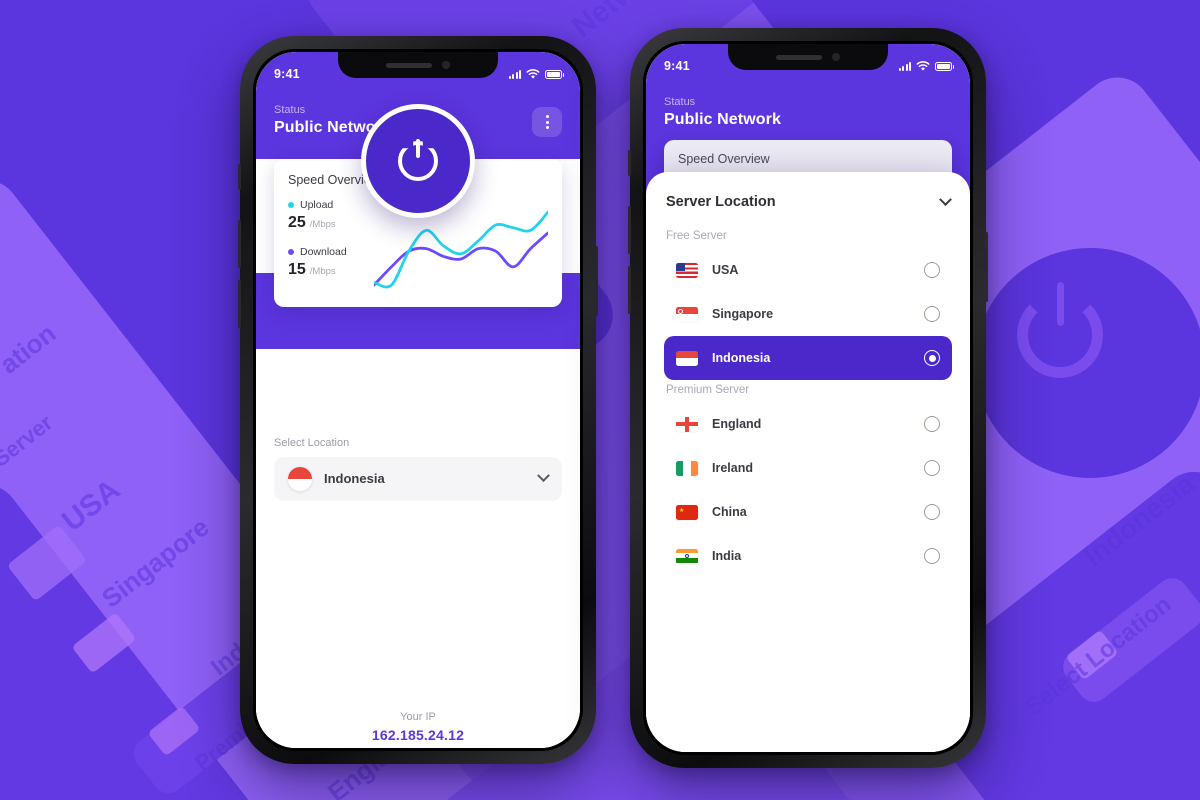 This screenshot has height=800, width=1200. Describe the element at coordinates (743, 314) in the screenshot. I see `server-name: Singapore` at that location.